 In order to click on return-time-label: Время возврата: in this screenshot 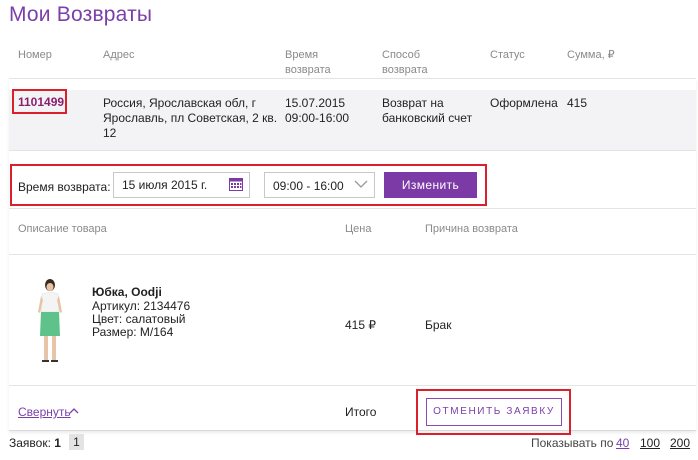, I will do `click(64, 187)`.